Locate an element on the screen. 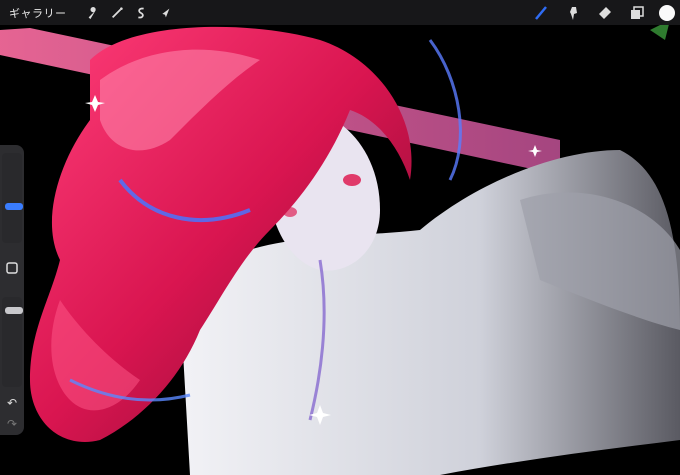  opacity-slider is located at coordinates (12, 342).